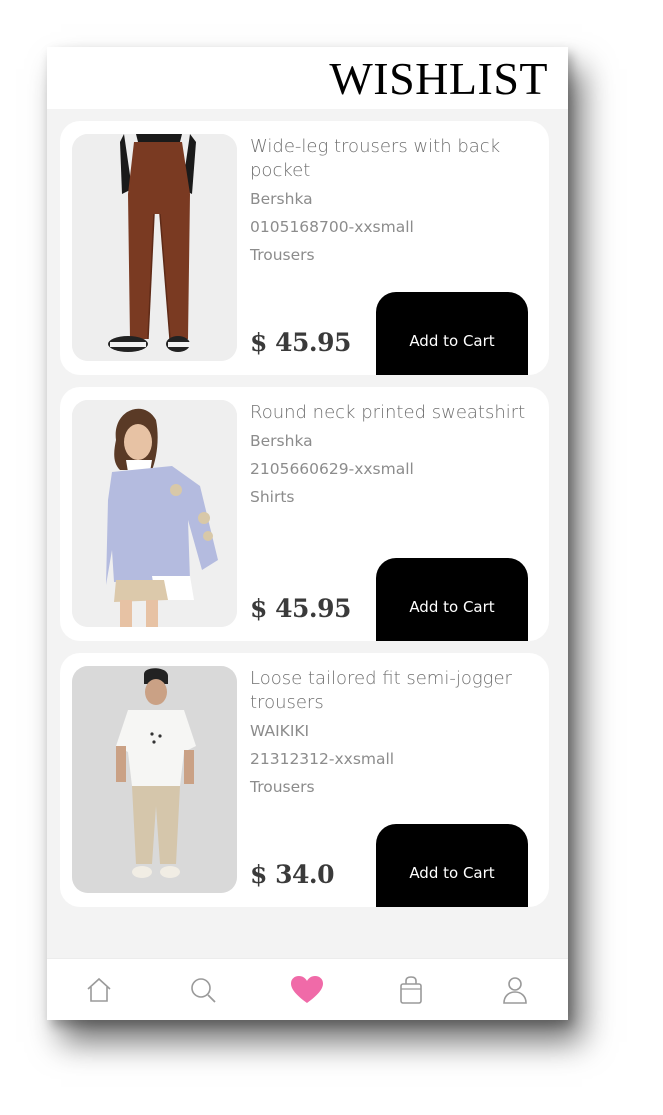 This screenshot has height=1115, width=663. I want to click on sweatshirt-photo, so click(154, 513).